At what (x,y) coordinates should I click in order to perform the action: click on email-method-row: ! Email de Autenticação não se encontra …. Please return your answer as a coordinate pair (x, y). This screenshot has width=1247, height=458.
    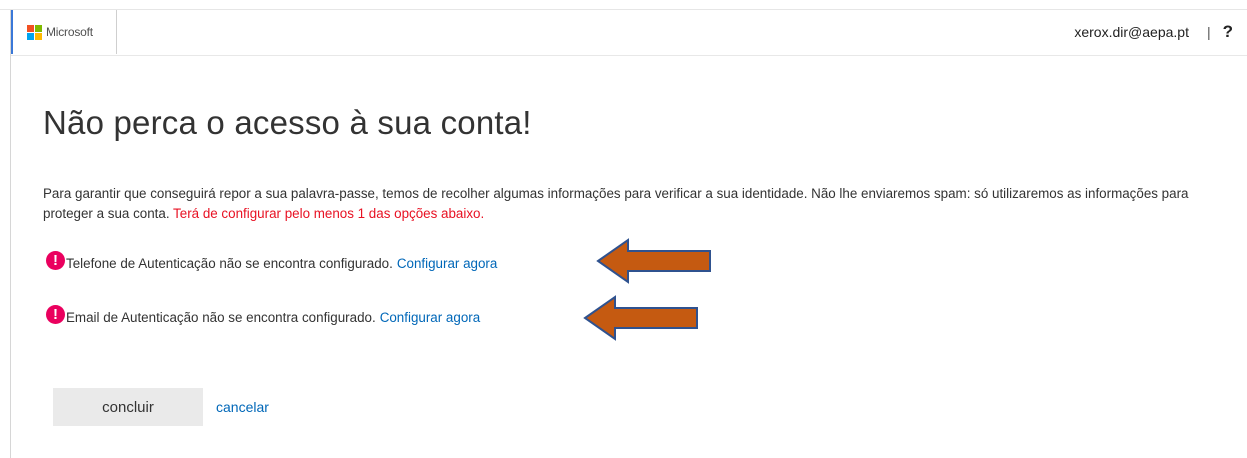
    Looking at the image, I should click on (263, 316).